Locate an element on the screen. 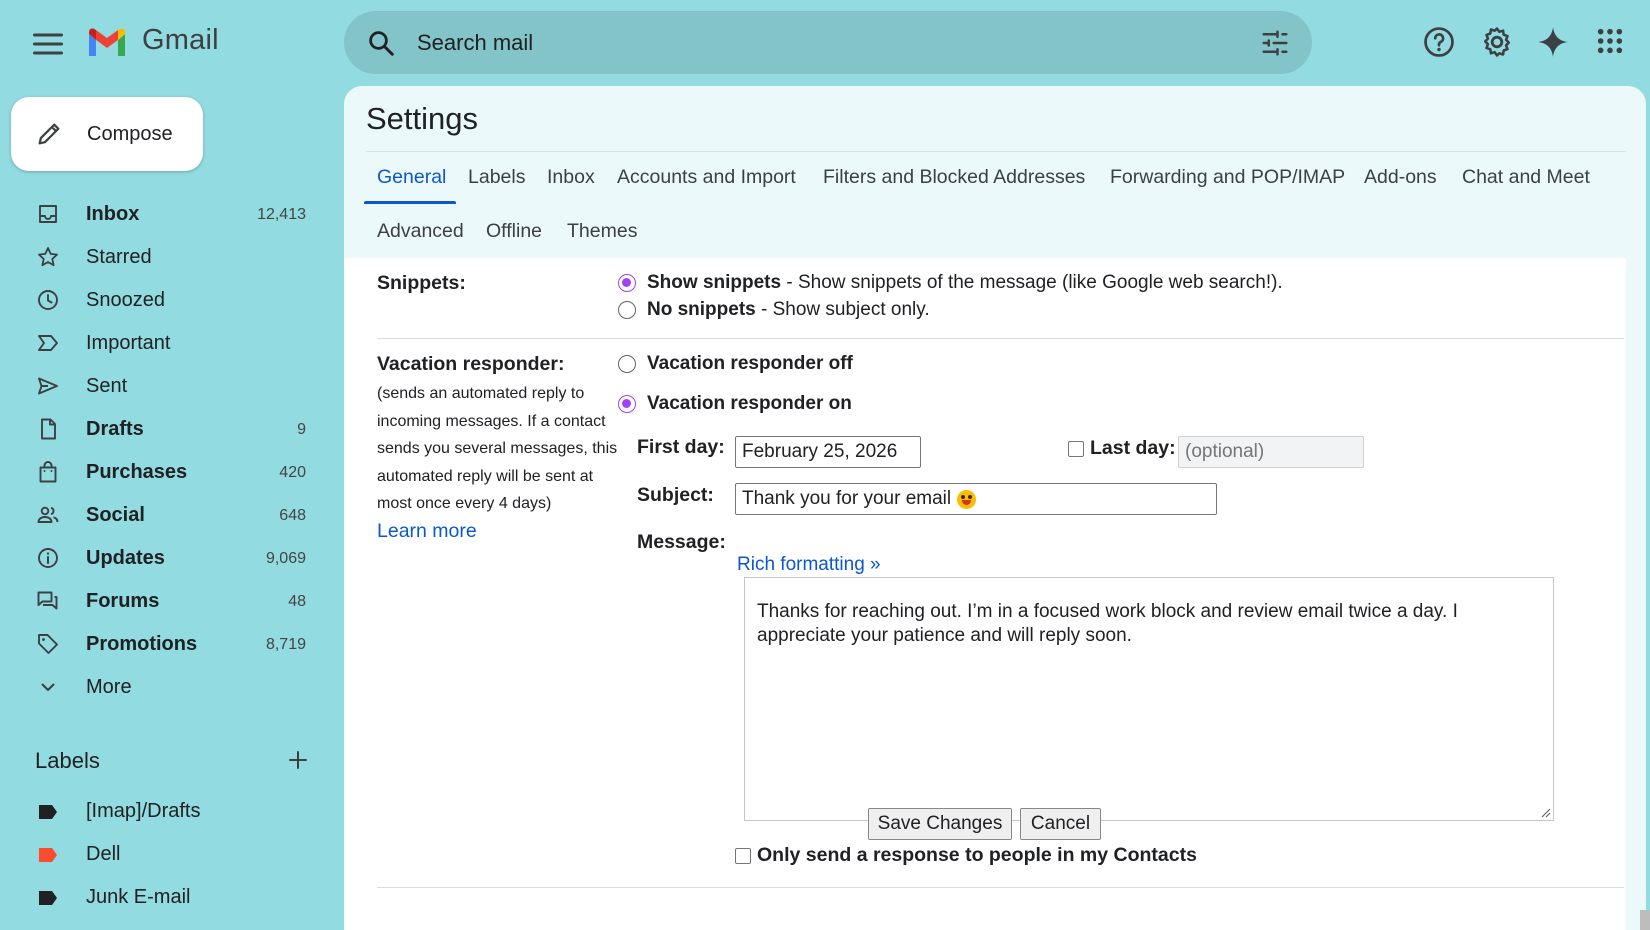 The height and width of the screenshot is (930, 1650). first-day-input is located at coordinates (828, 452).